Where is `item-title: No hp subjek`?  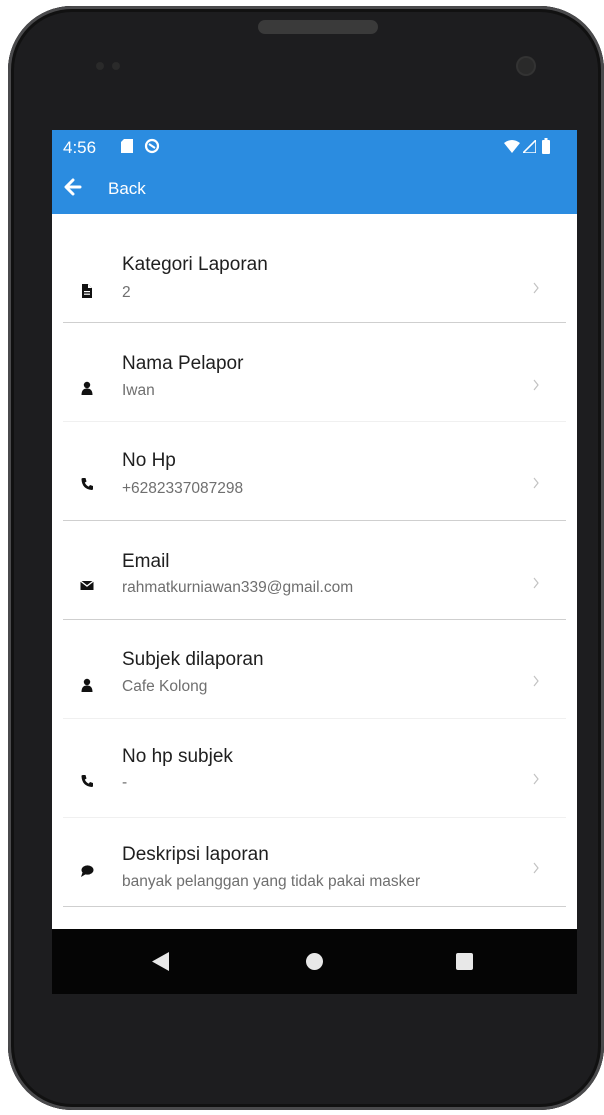 item-title: No hp subjek is located at coordinates (177, 756).